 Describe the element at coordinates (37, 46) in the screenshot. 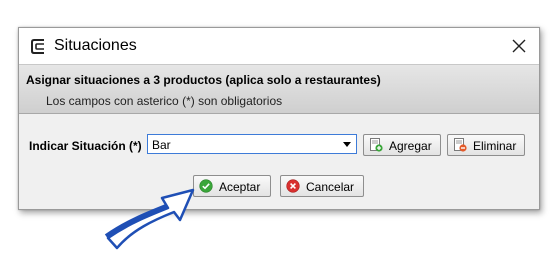

I see `app-logo-icon` at that location.